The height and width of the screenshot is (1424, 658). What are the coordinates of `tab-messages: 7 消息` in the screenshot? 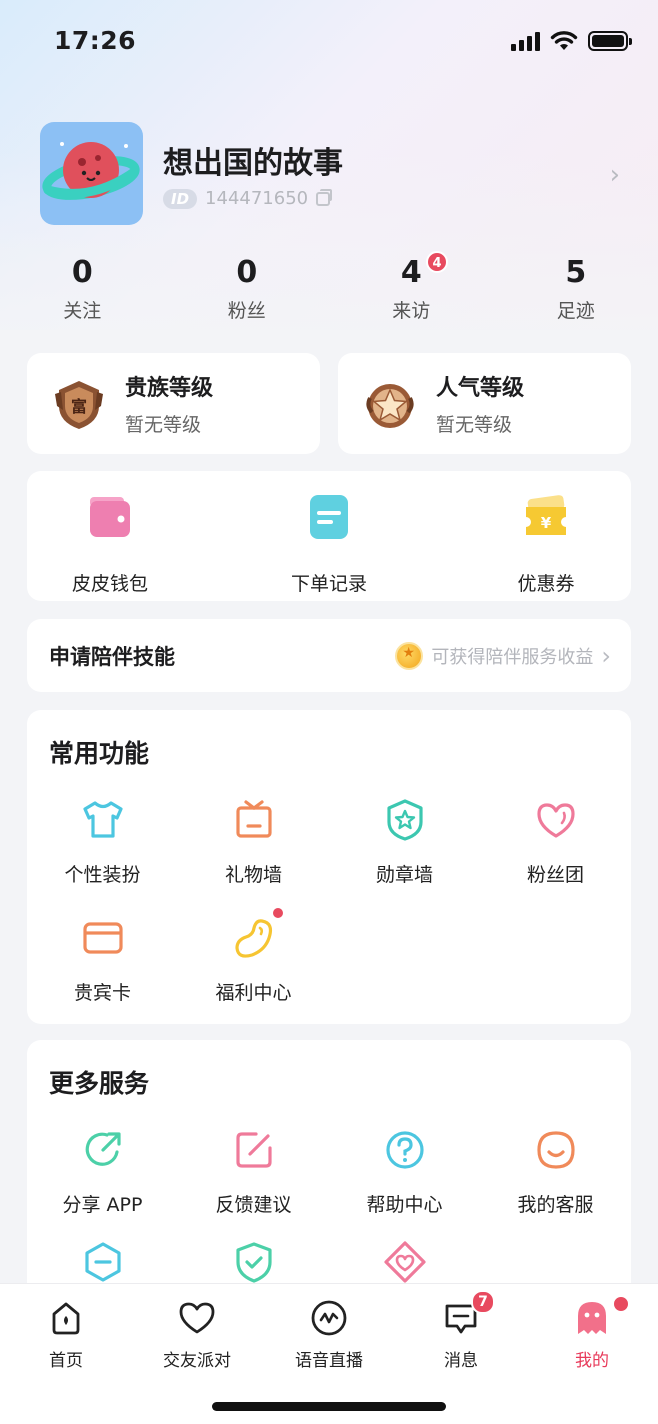 It's located at (461, 1330).